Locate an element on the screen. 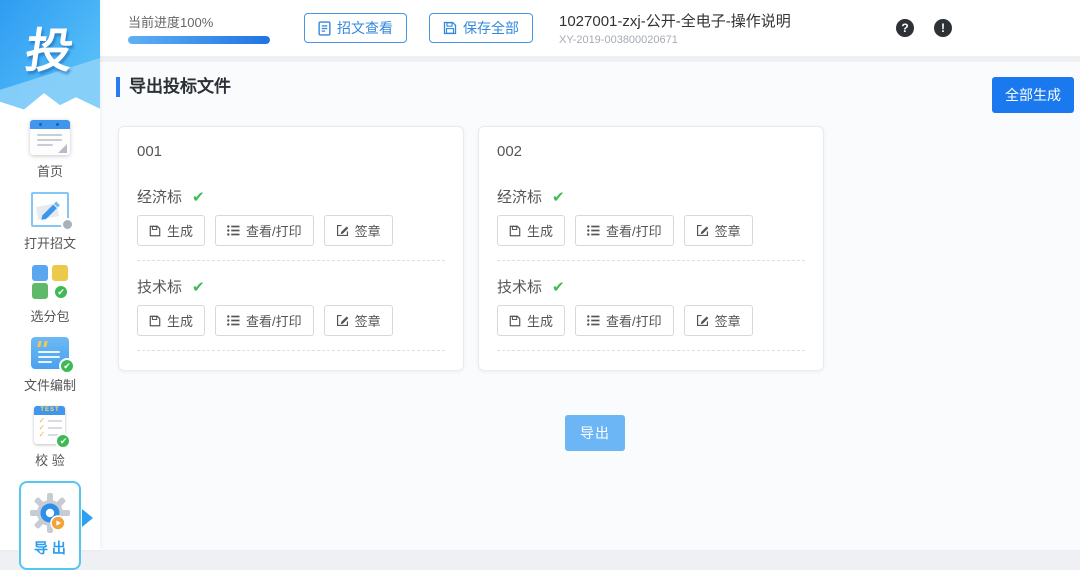 The image size is (1080, 570). sidebar-item-export: 导 出 is located at coordinates (56, 525).